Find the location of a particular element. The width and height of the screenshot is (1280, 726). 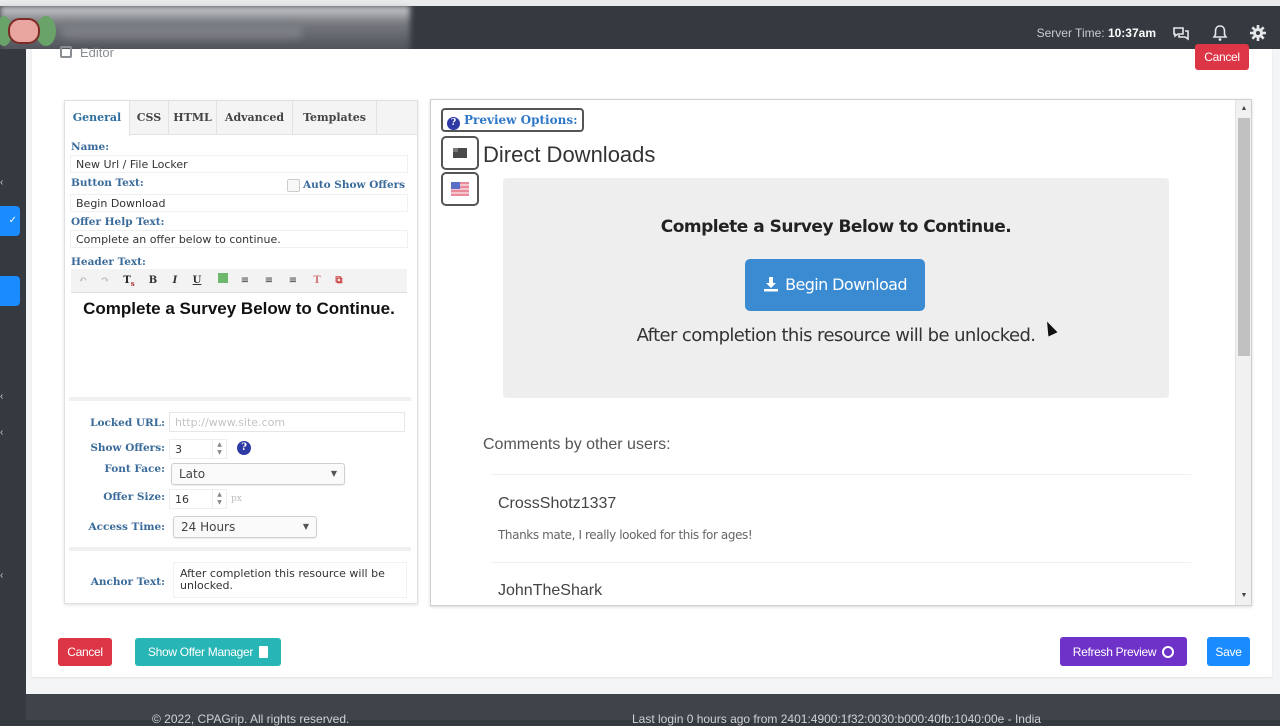

edit-icon is located at coordinates (66, 52).